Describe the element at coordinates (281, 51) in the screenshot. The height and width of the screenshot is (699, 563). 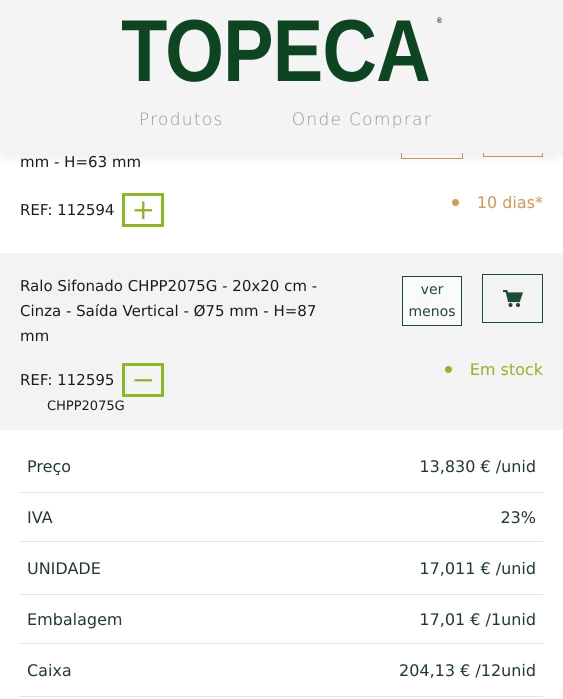
I see `logo: TOPECA$^{®}$` at that location.